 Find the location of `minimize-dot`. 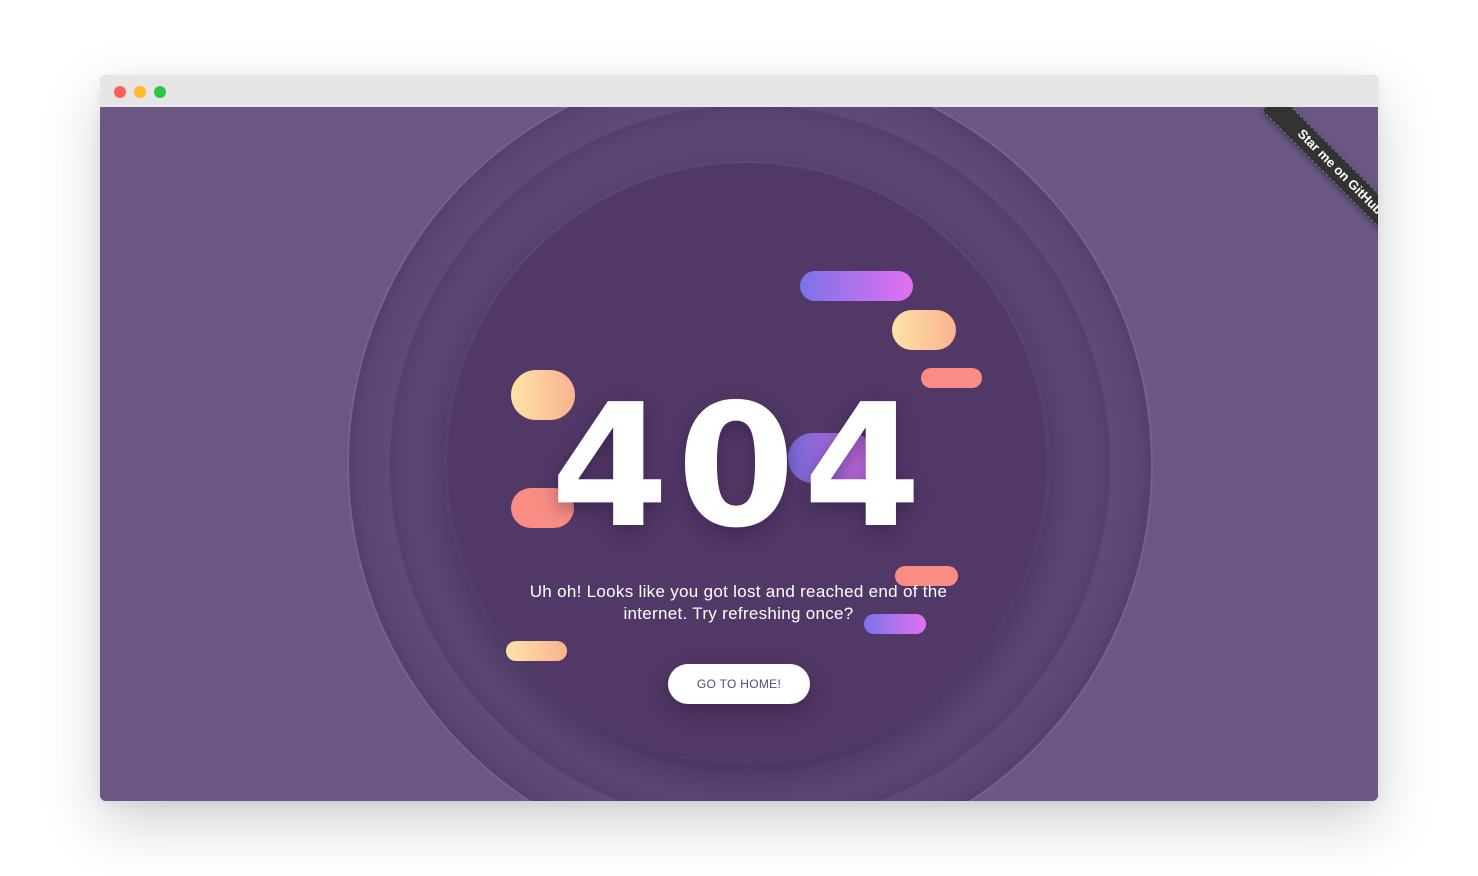

minimize-dot is located at coordinates (140, 92).